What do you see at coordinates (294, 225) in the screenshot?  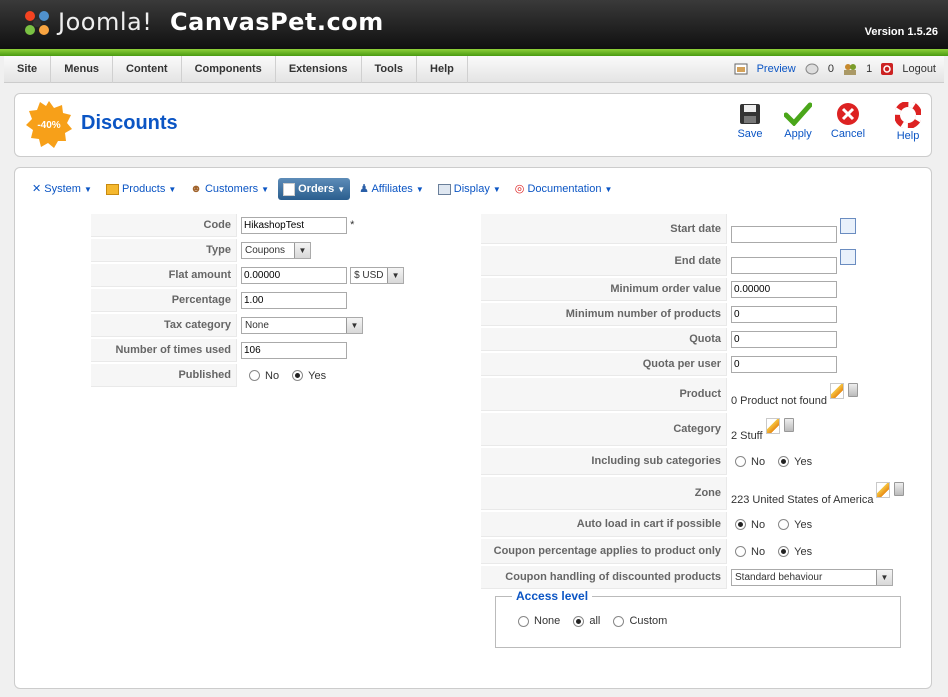 I see `code-input` at bounding box center [294, 225].